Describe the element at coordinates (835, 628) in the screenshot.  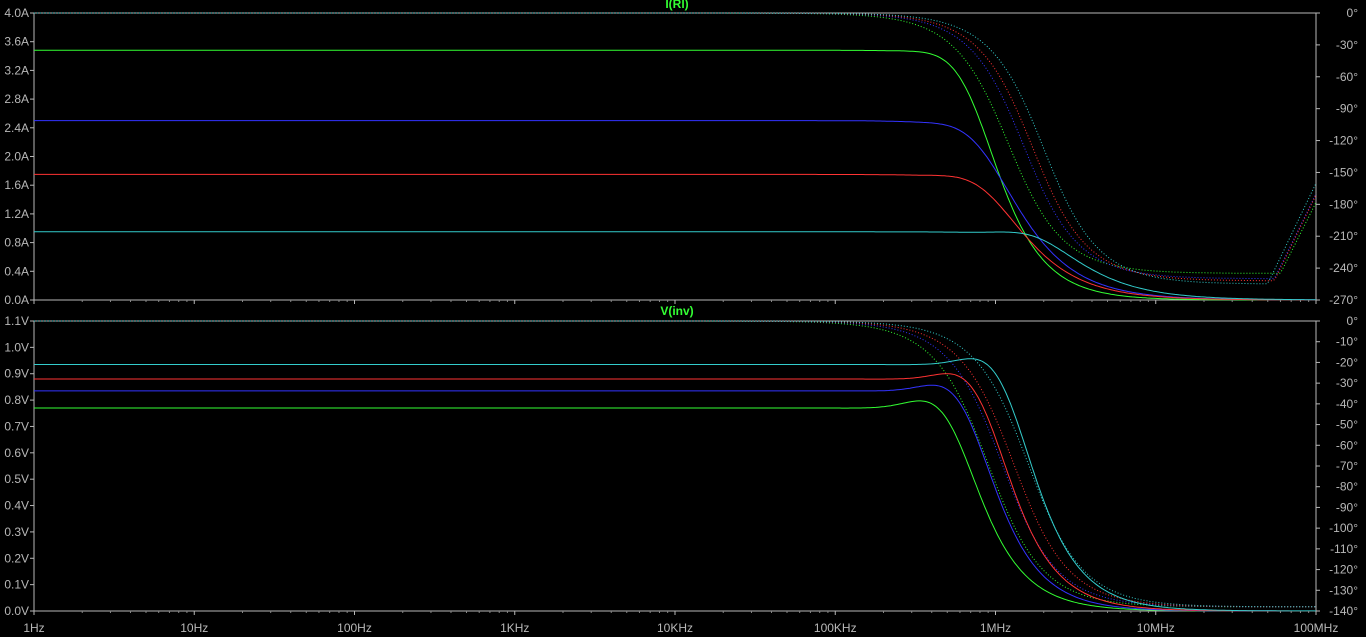
I see `x-tick-label: 100KHz` at that location.